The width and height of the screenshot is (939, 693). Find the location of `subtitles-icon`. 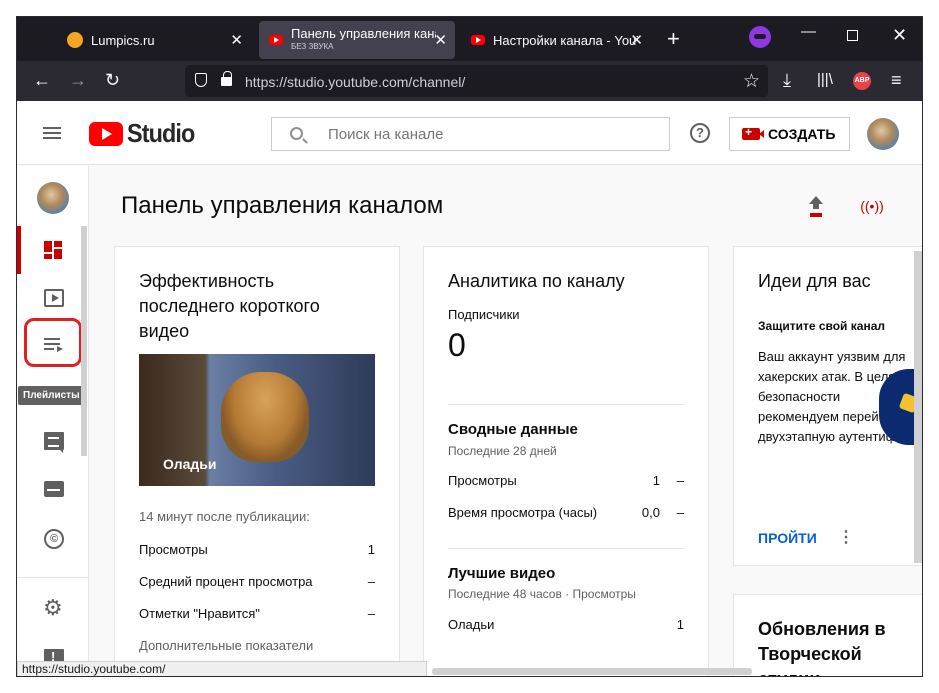

subtitles-icon is located at coordinates (54, 489).